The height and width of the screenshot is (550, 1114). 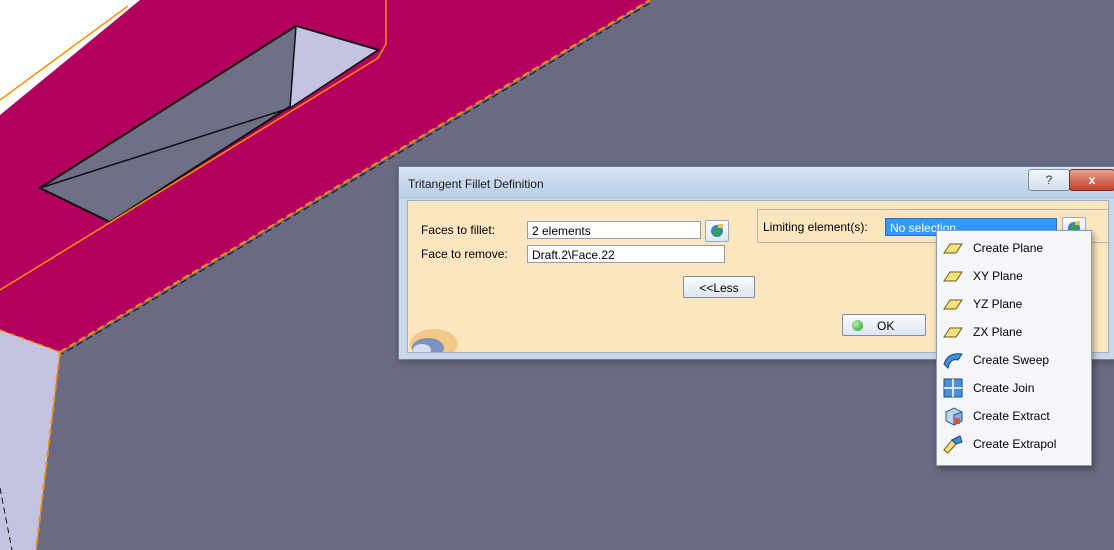 I want to click on menu-item-create-extrapol: Create Extrapol, so click(x=1014, y=444).